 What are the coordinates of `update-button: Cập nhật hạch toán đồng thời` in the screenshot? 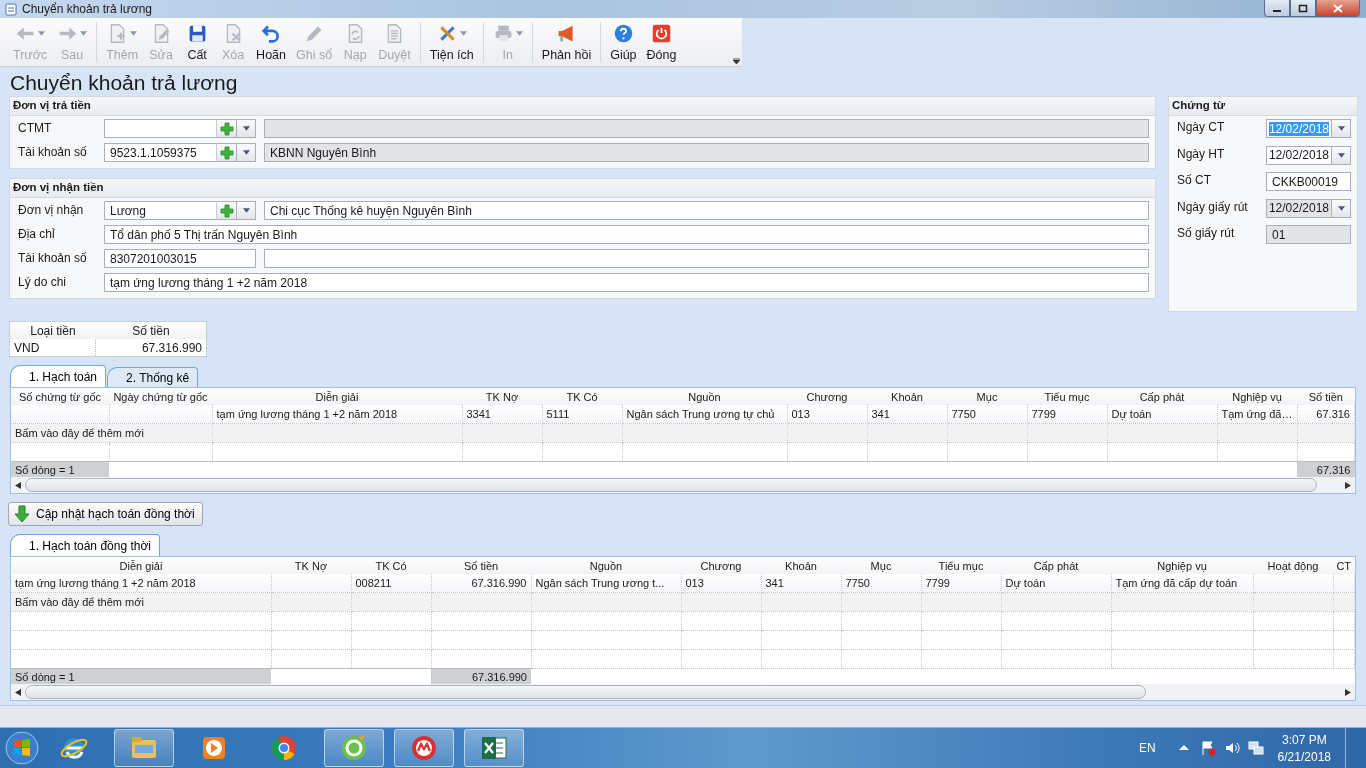 It's located at (105, 514).